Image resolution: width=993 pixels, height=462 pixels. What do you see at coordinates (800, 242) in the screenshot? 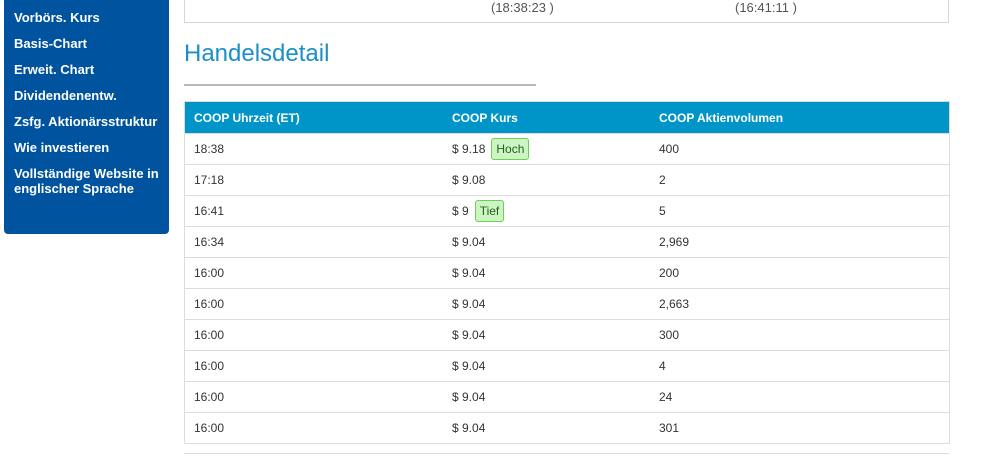
I see `trade-volume: 2,969` at bounding box center [800, 242].